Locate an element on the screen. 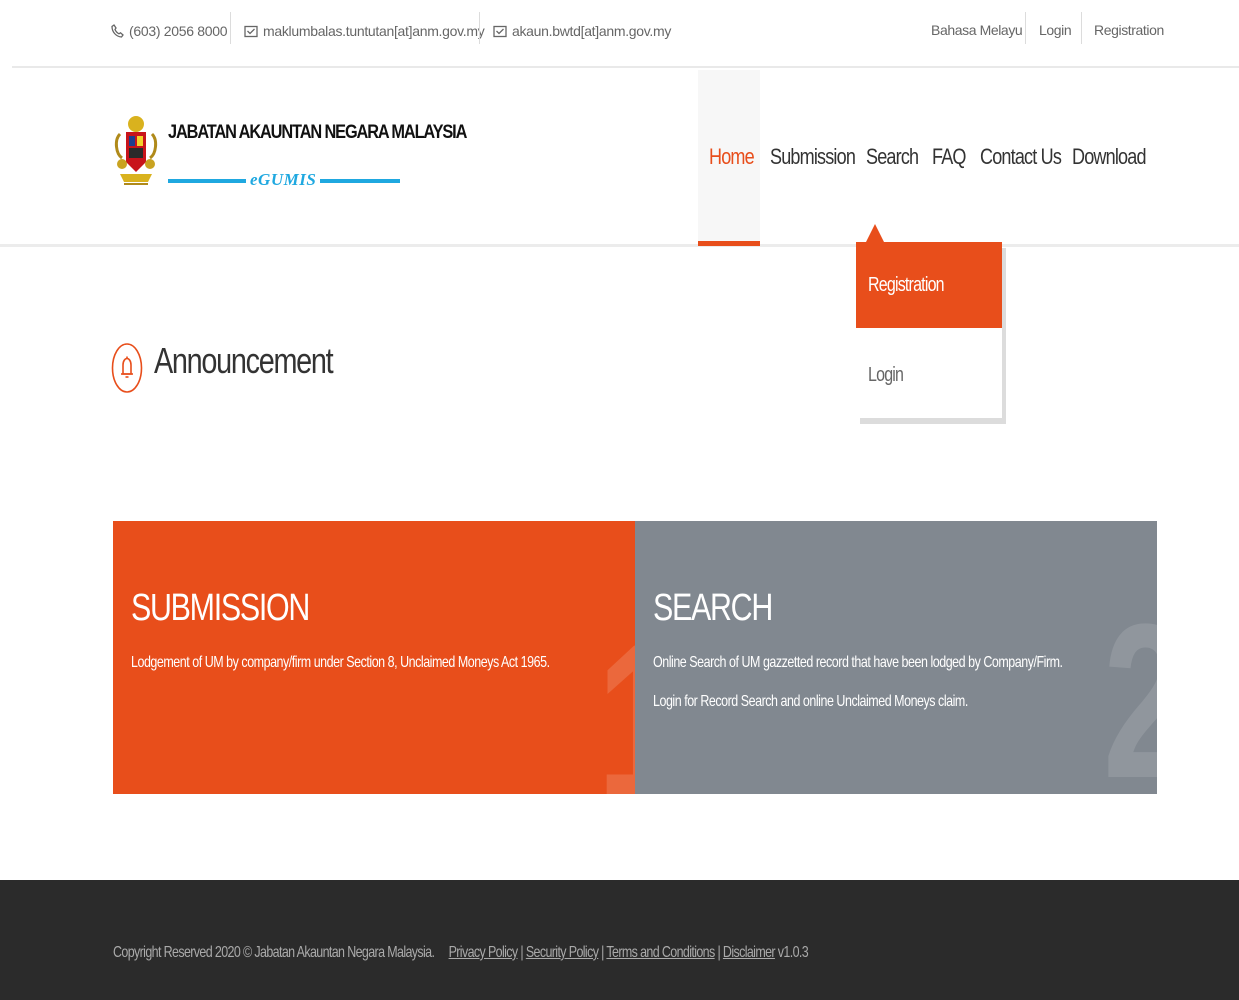  phone-contact: (603) 2056 8000 is located at coordinates (169, 31).